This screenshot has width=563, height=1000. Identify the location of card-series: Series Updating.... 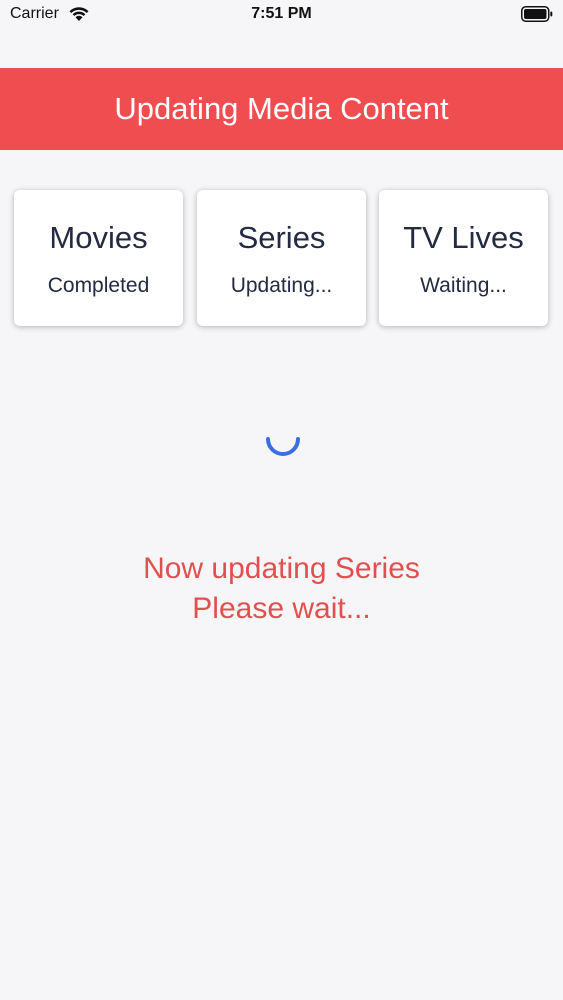
(281, 258).